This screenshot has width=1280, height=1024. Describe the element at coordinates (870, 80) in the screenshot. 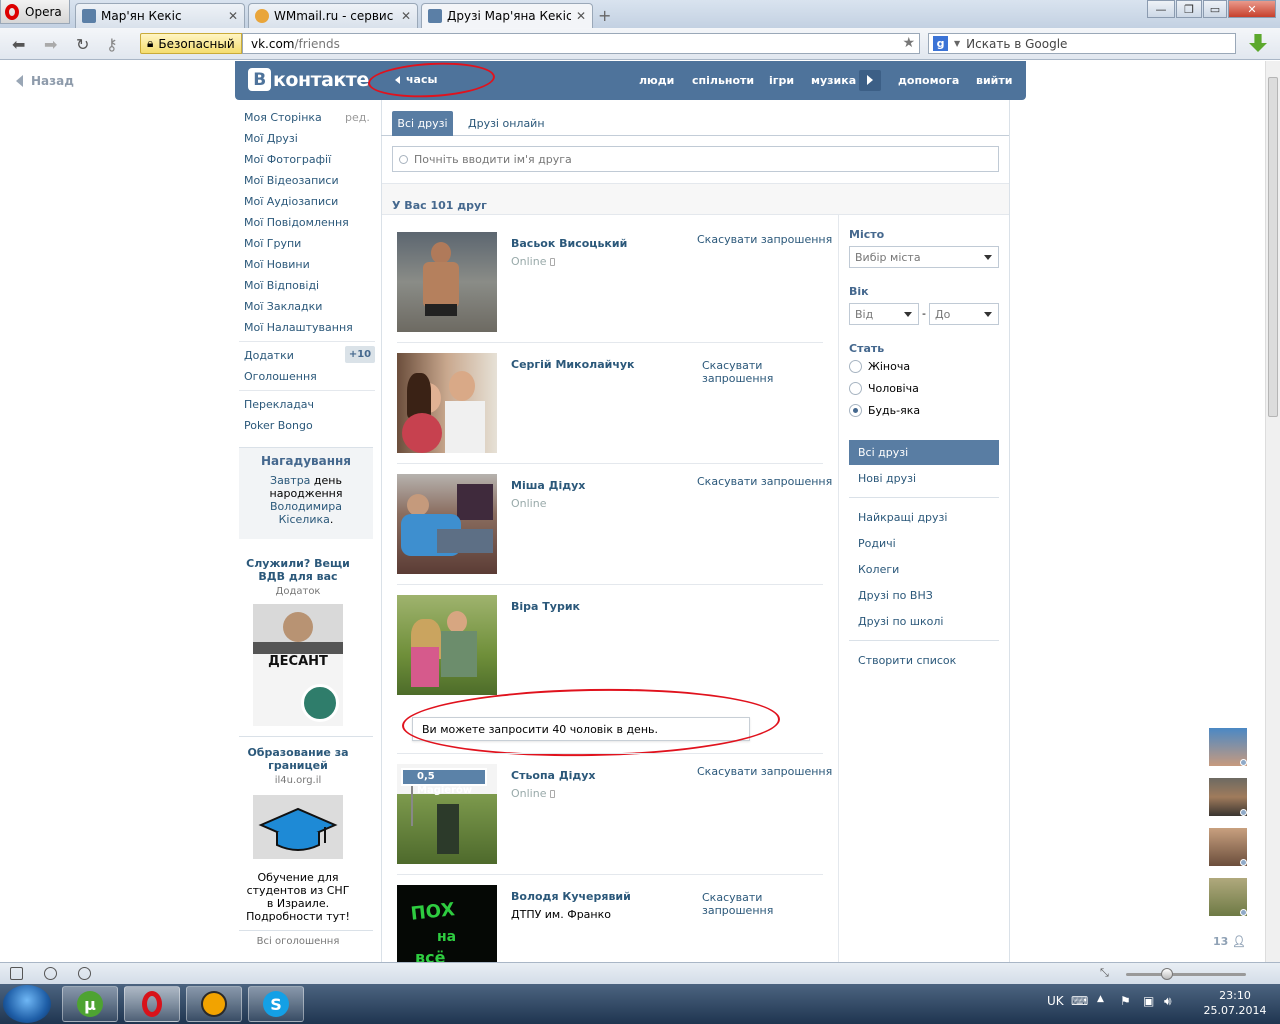

I see `music-play-button` at that location.